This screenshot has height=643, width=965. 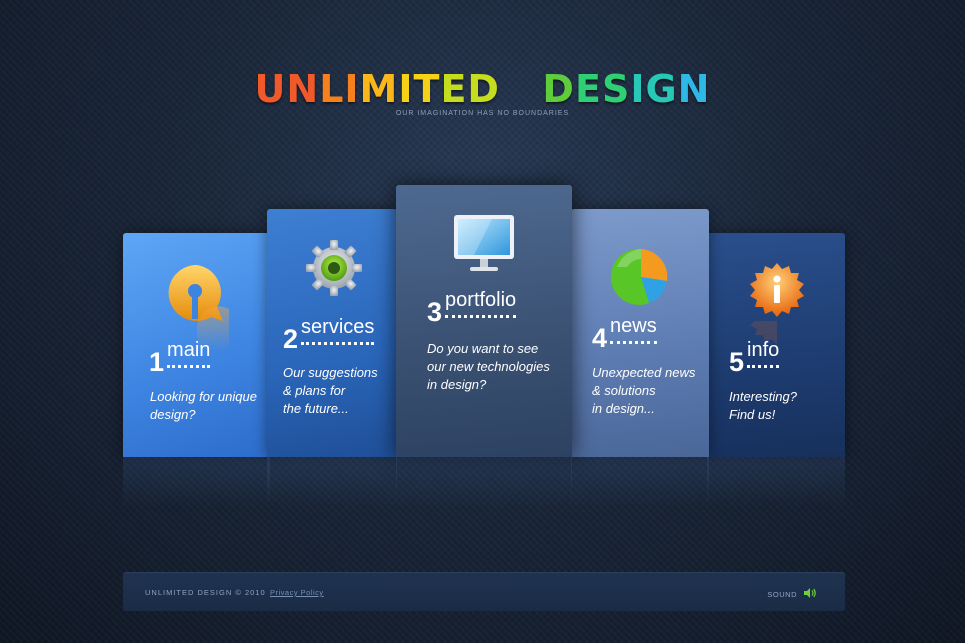 I want to click on panel-number: 3, so click(x=435, y=312).